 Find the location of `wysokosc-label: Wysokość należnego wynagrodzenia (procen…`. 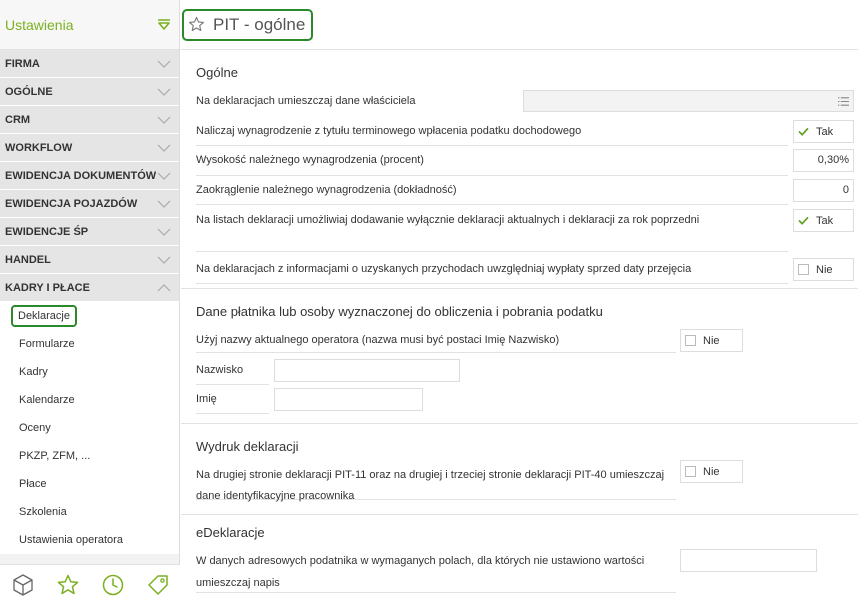

wysokosc-label: Wysokość należnego wynagrodzenia (procen… is located at coordinates (492, 165).